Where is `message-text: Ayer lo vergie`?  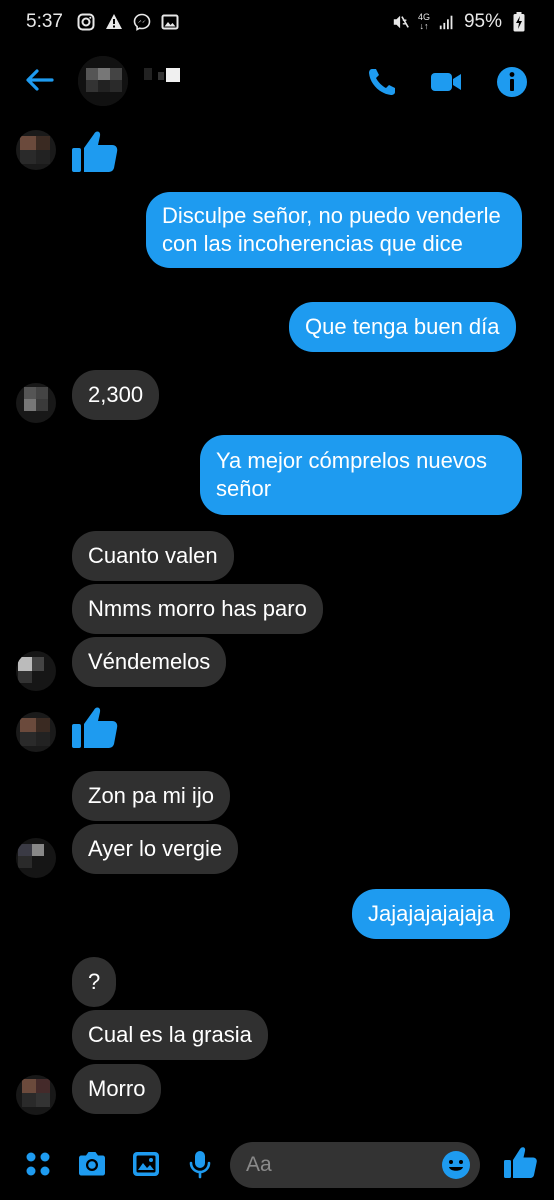
message-text: Ayer lo vergie is located at coordinates (155, 848).